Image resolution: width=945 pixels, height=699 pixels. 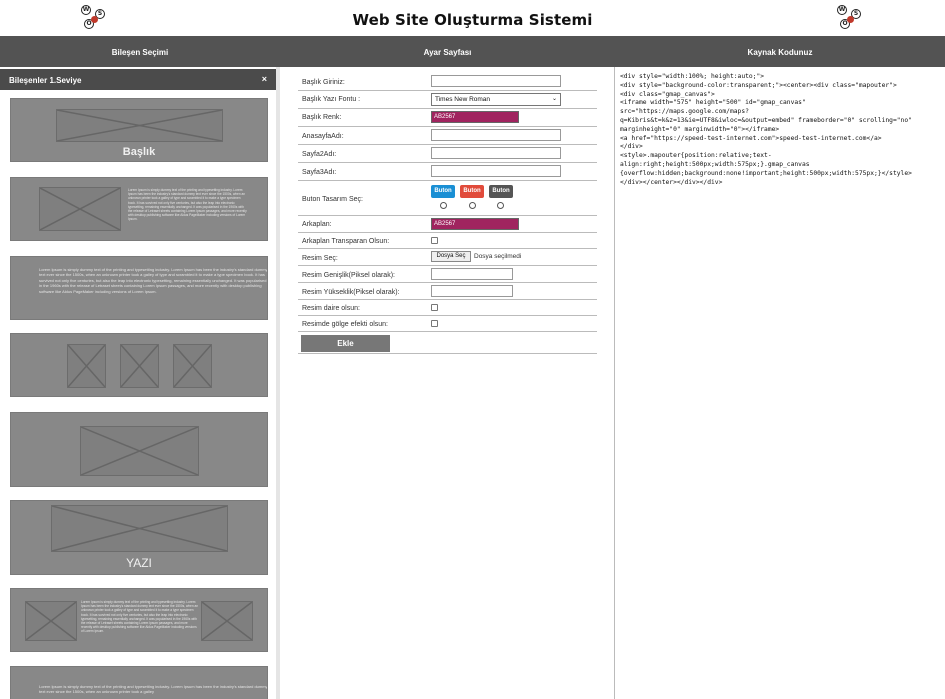 What do you see at coordinates (451, 256) in the screenshot?
I see `choose-file-button: Dosya Seç` at bounding box center [451, 256].